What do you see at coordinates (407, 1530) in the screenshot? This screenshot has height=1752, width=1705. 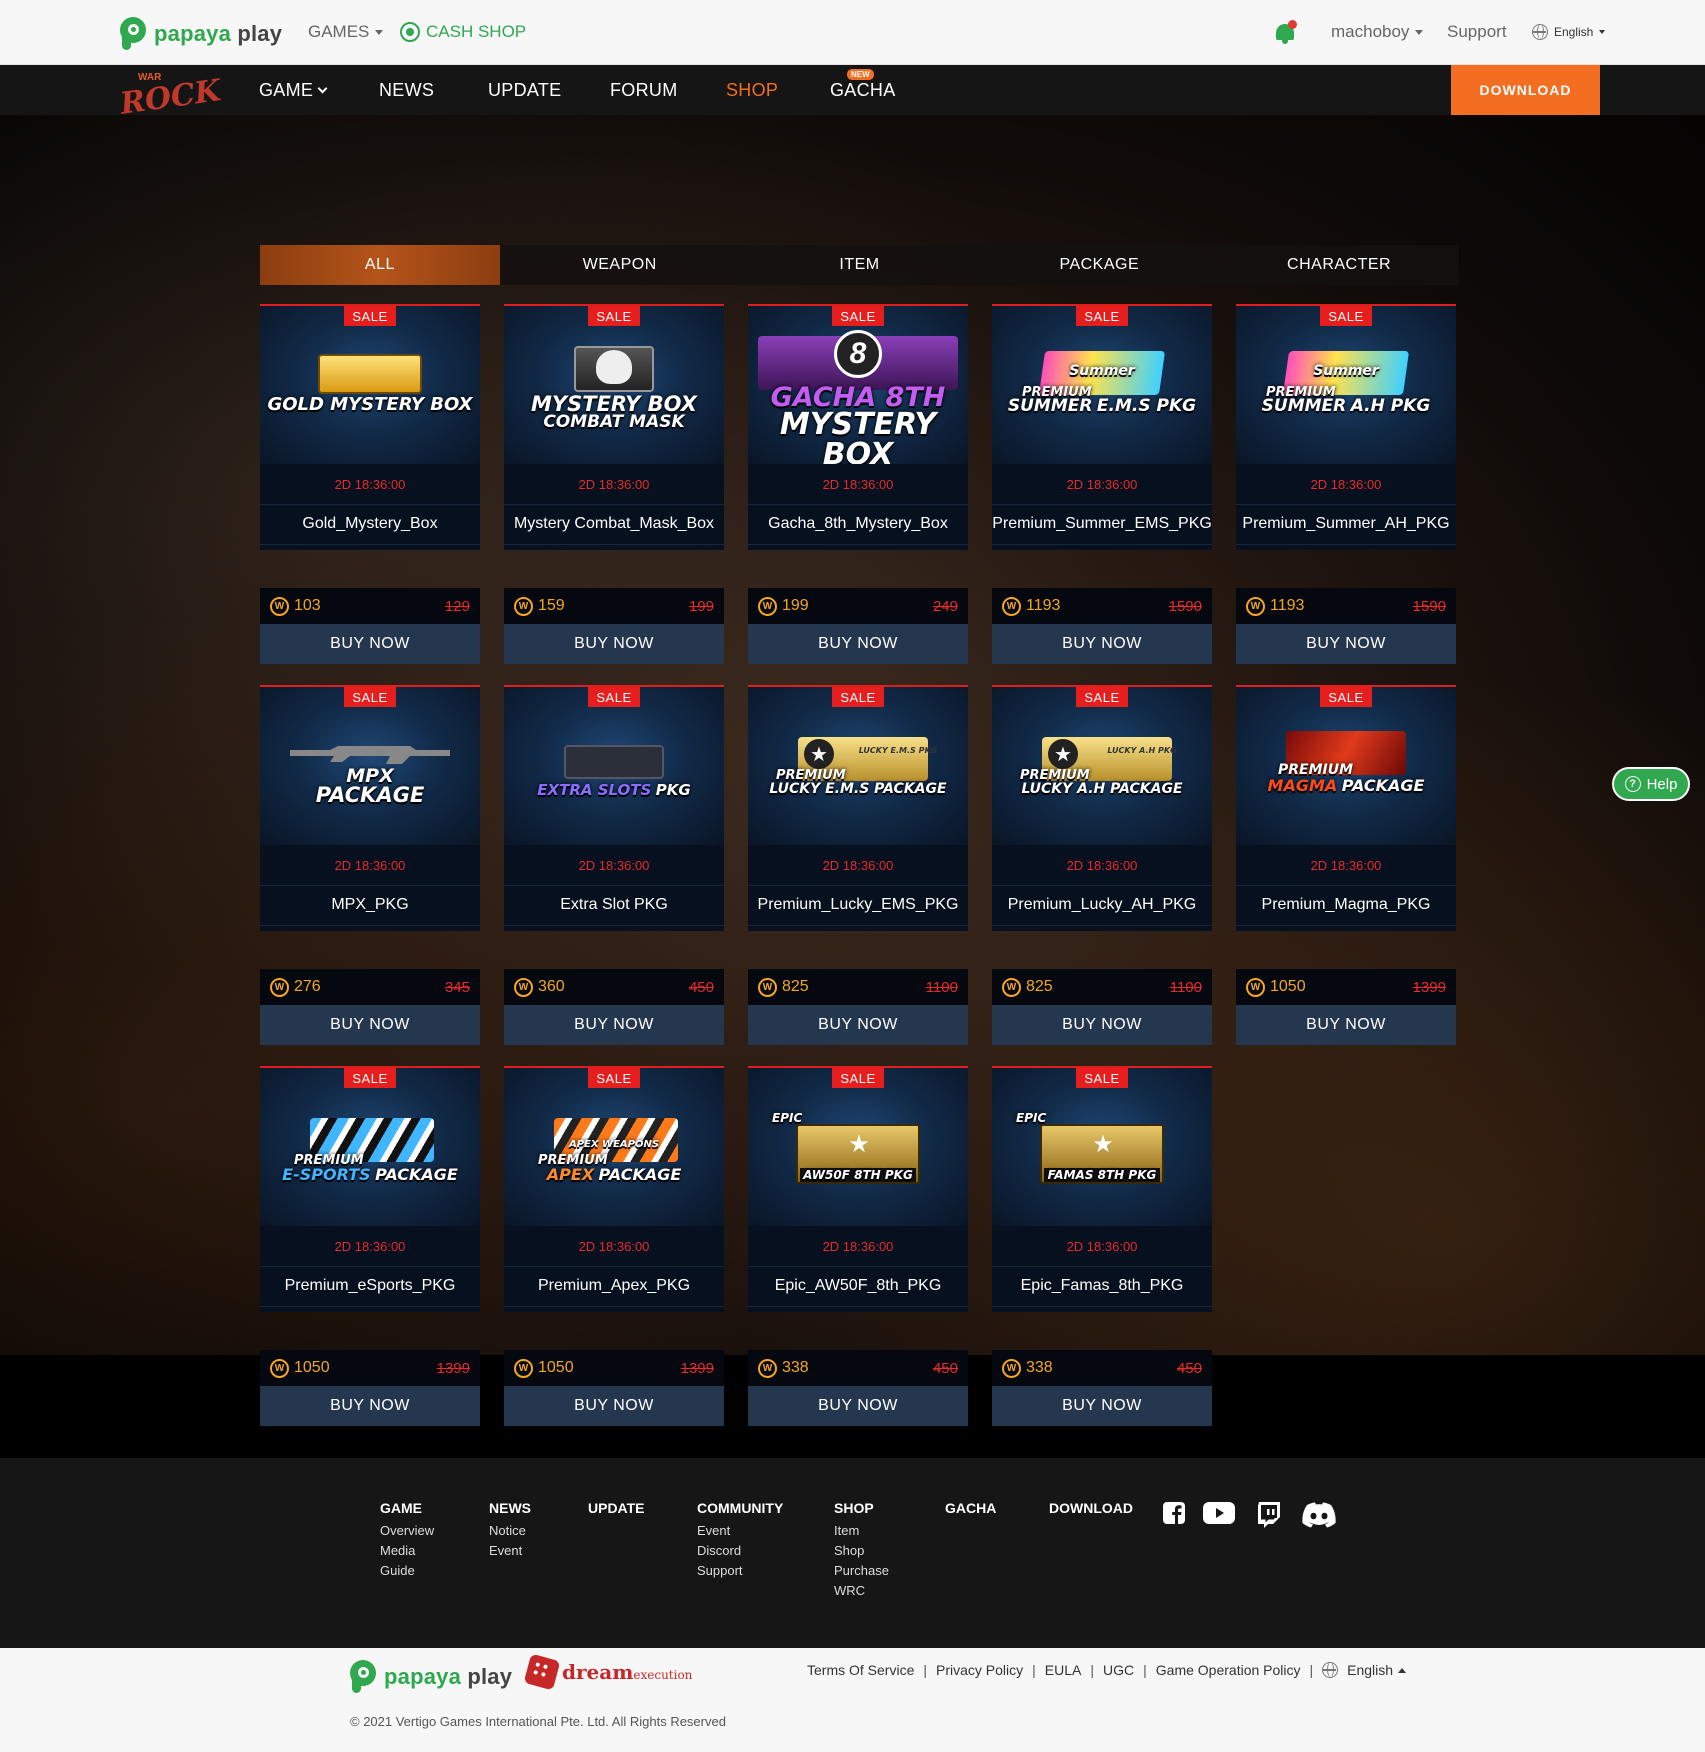 I see `footer-link: Overview` at bounding box center [407, 1530].